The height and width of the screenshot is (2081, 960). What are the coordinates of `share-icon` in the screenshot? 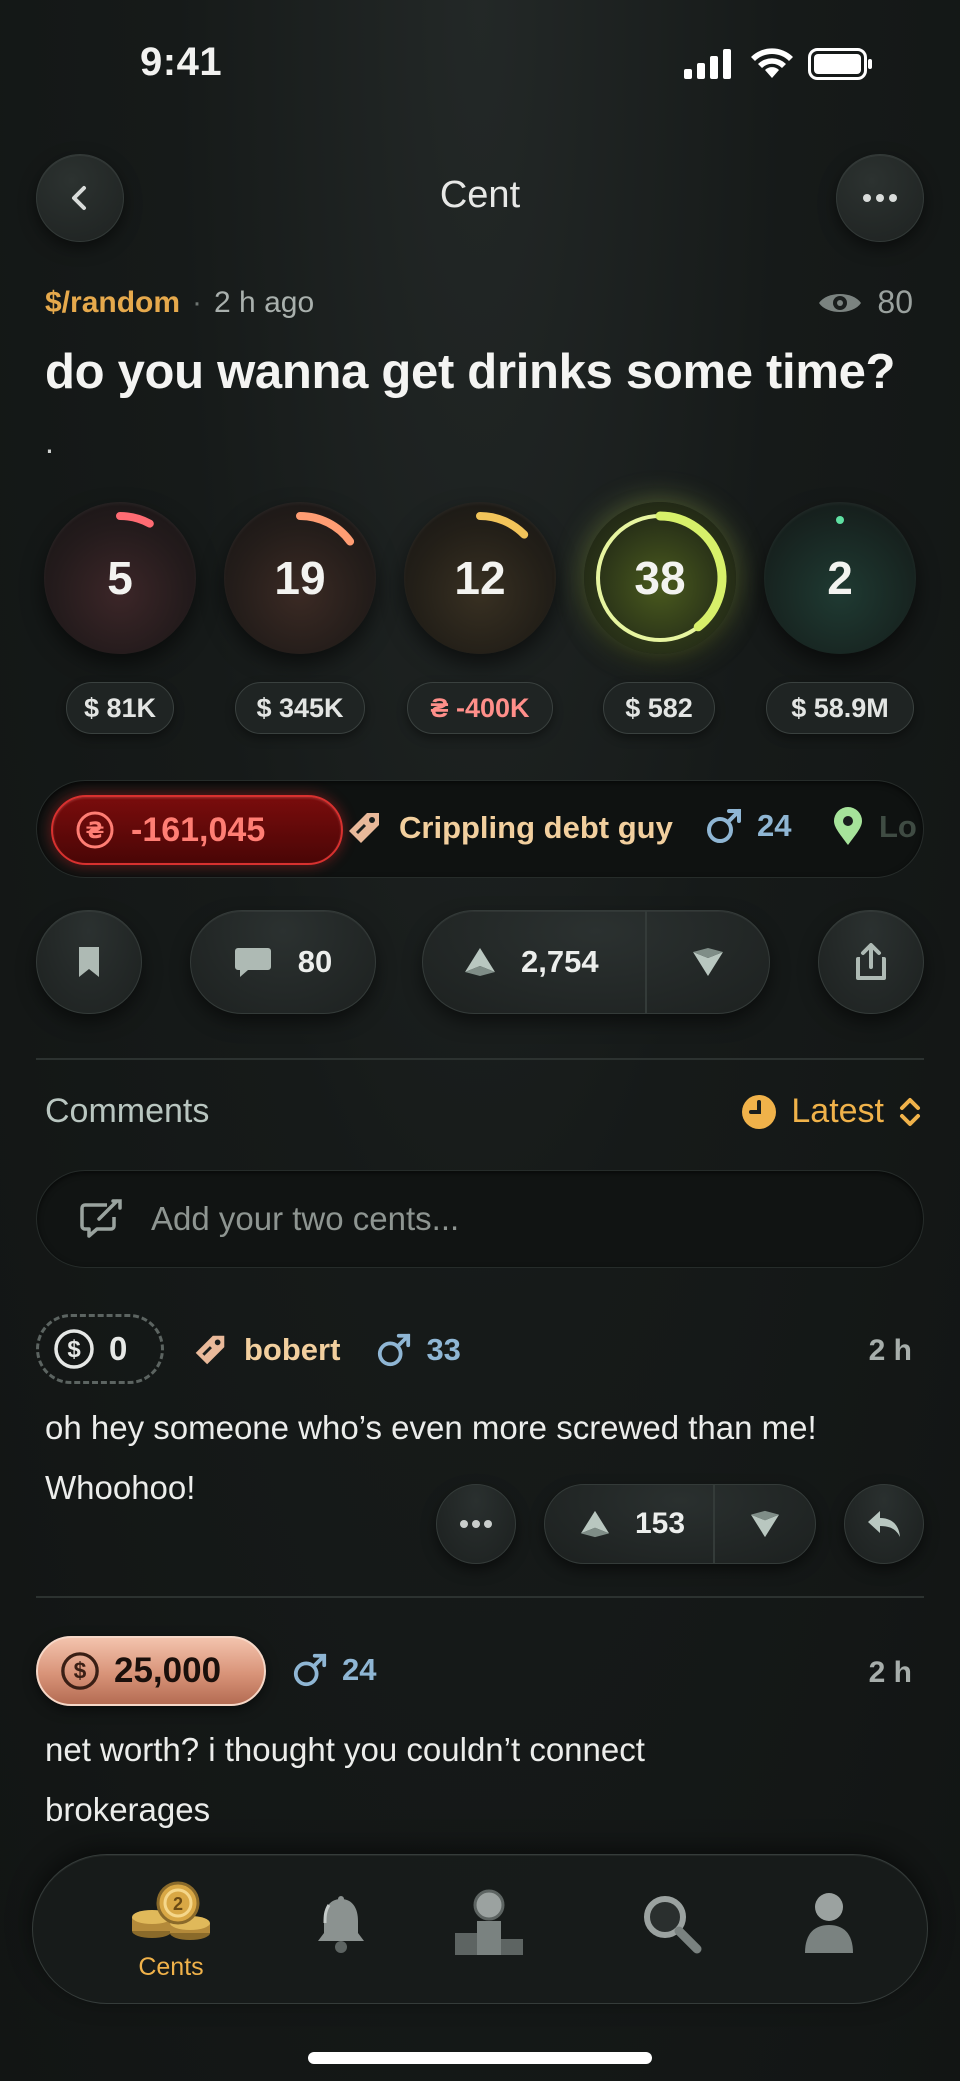 It's located at (871, 961).